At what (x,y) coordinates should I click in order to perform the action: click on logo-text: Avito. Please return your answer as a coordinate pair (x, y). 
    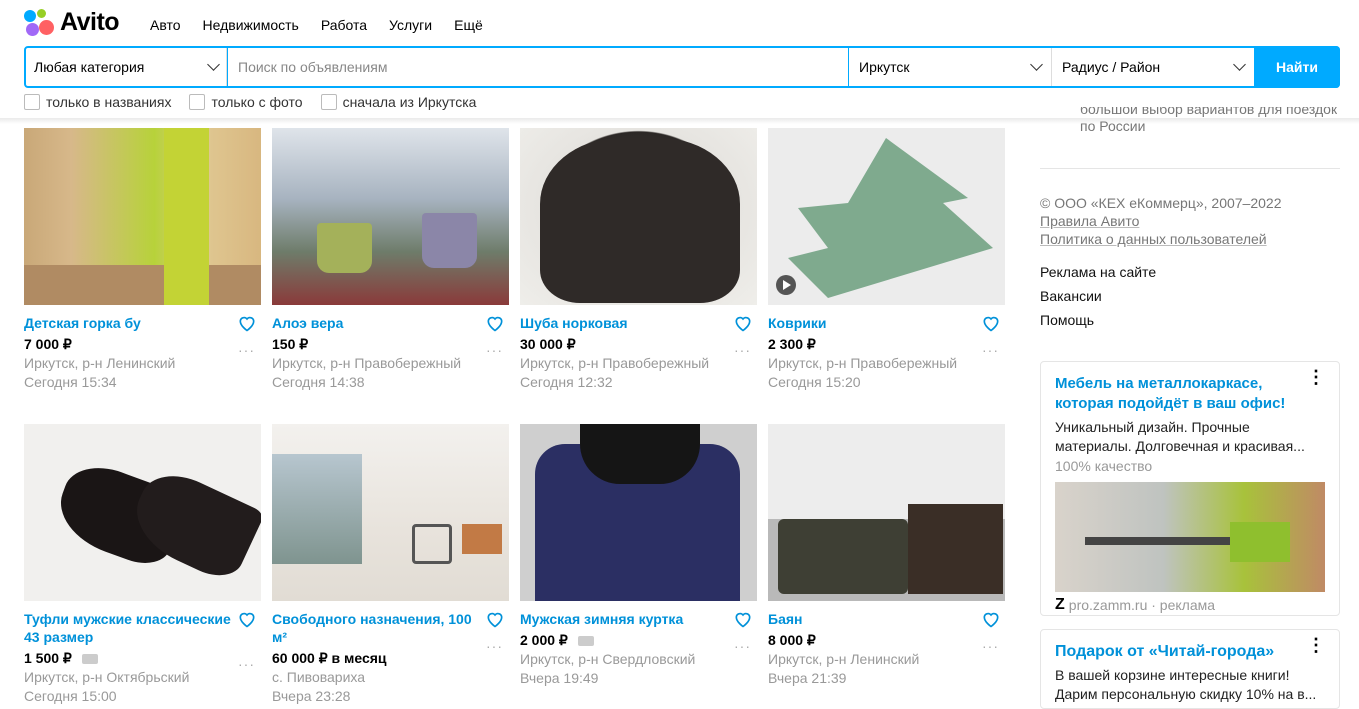
    Looking at the image, I should click on (90, 22).